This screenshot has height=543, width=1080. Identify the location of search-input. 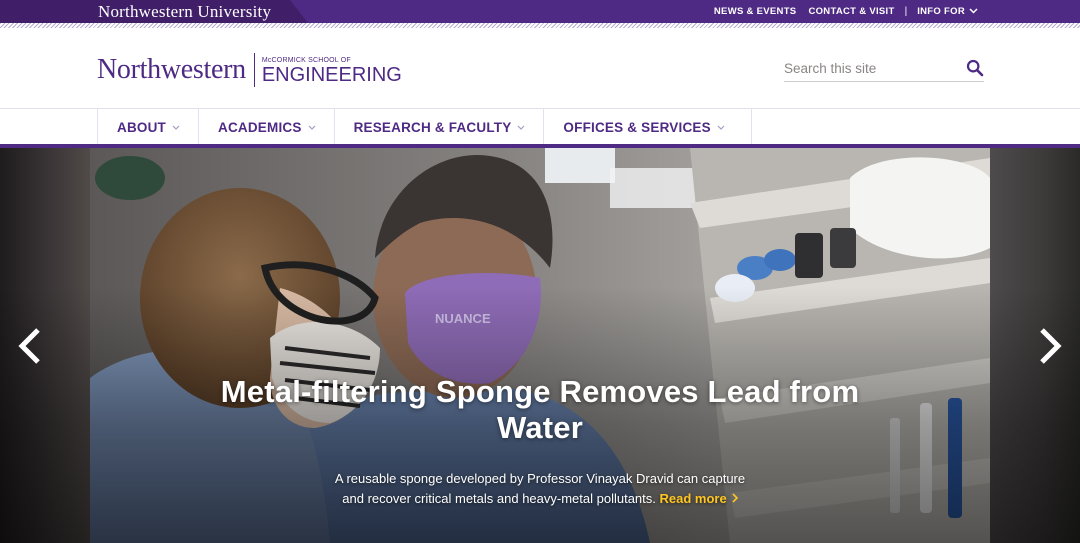
(869, 68).